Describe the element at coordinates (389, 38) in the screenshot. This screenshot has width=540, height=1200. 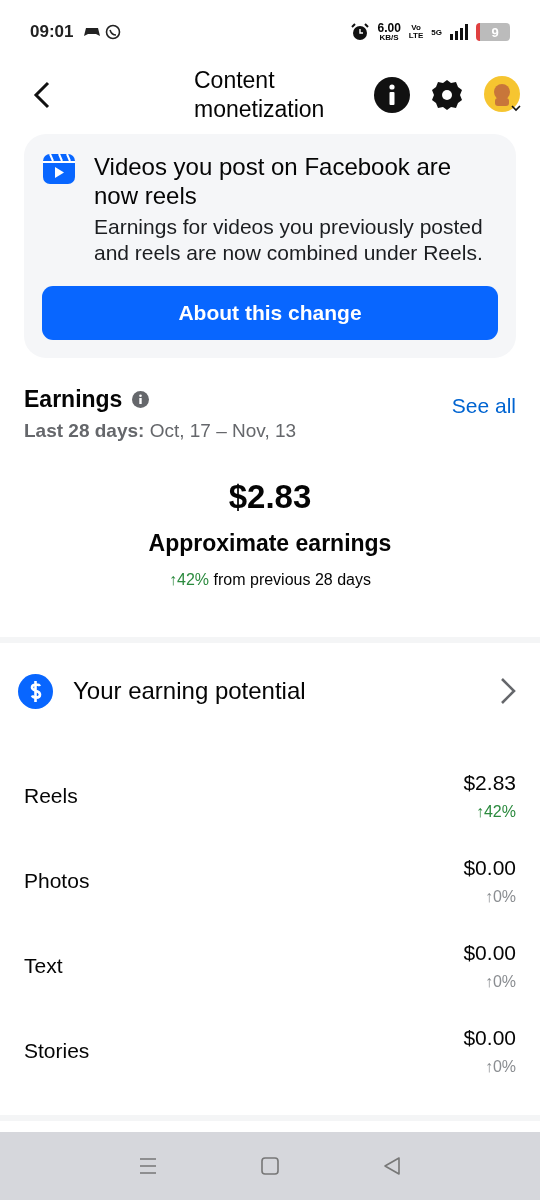
I see `speed-unit: KB/S` at that location.